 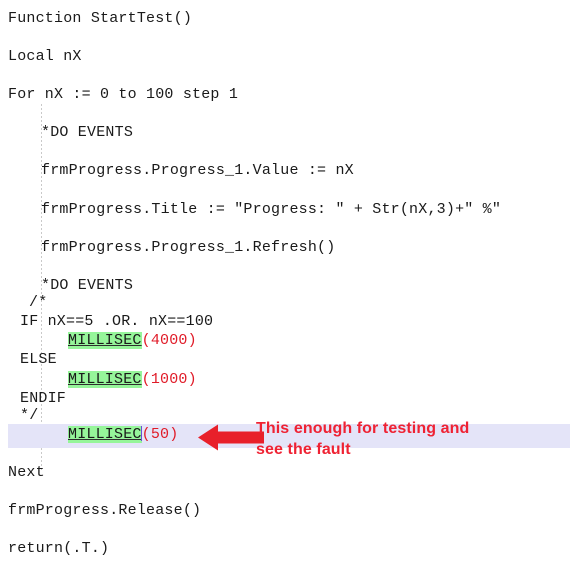 I want to click on millisec-args: (1000), so click(x=169, y=379).